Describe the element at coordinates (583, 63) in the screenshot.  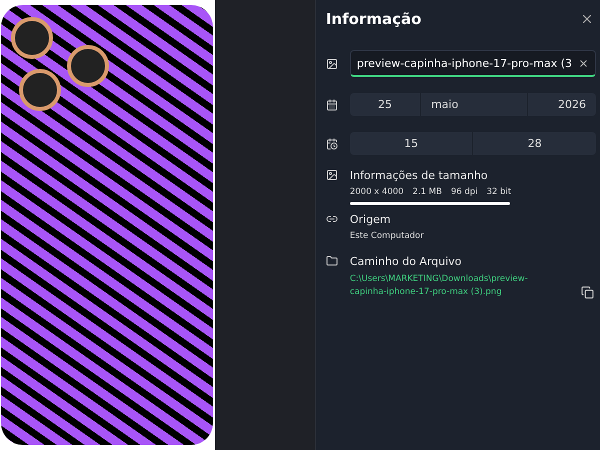
I see `clear-icon` at that location.